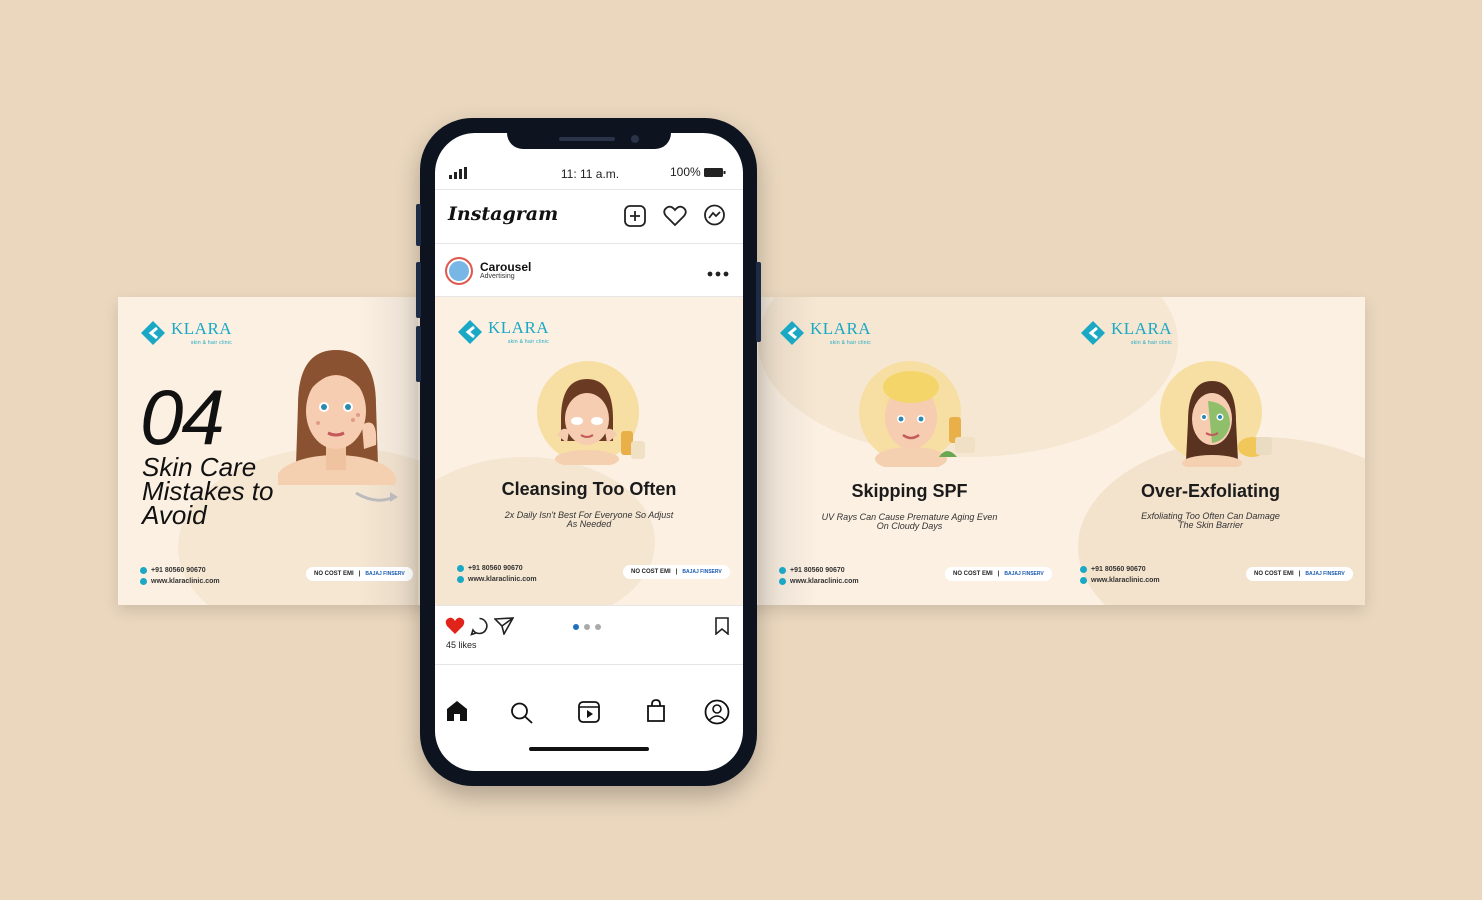  Describe the element at coordinates (656, 711) in the screenshot. I see `shop-icon` at that location.